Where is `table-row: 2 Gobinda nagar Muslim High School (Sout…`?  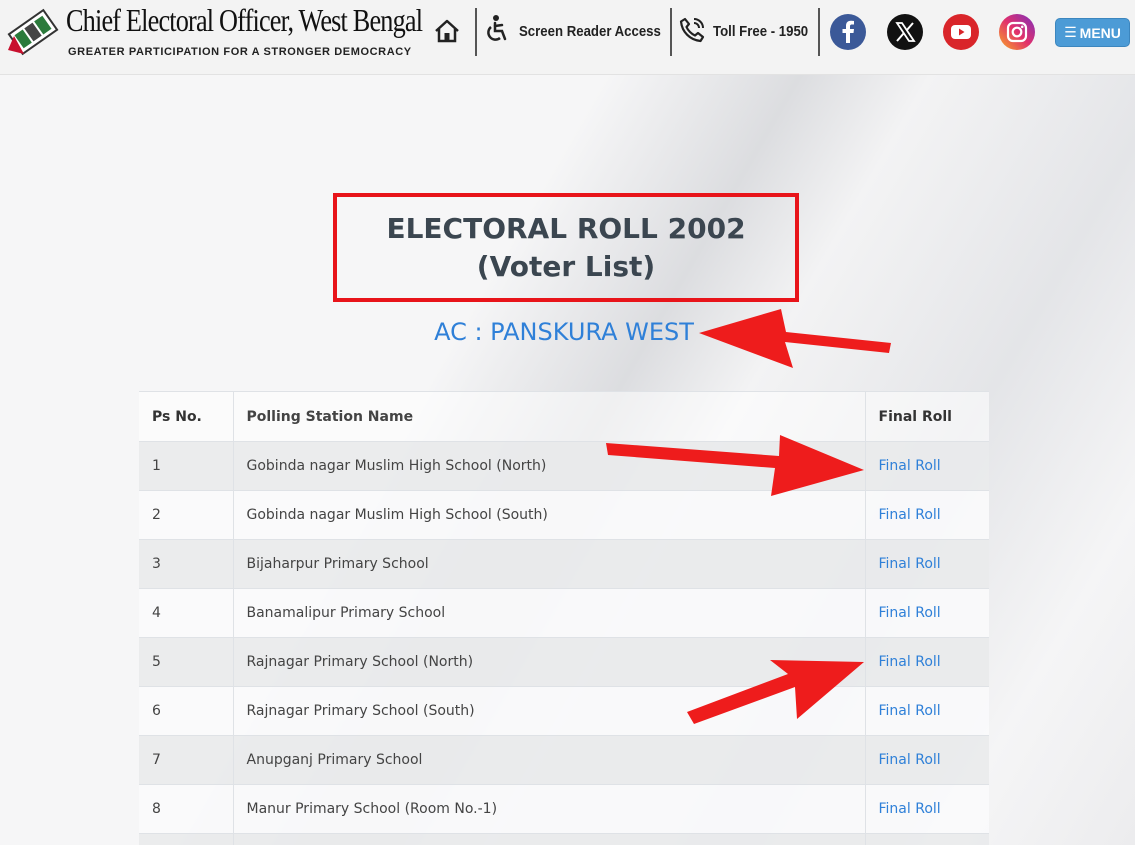 table-row: 2 Gobinda nagar Muslim High School (Sout… is located at coordinates (564, 515).